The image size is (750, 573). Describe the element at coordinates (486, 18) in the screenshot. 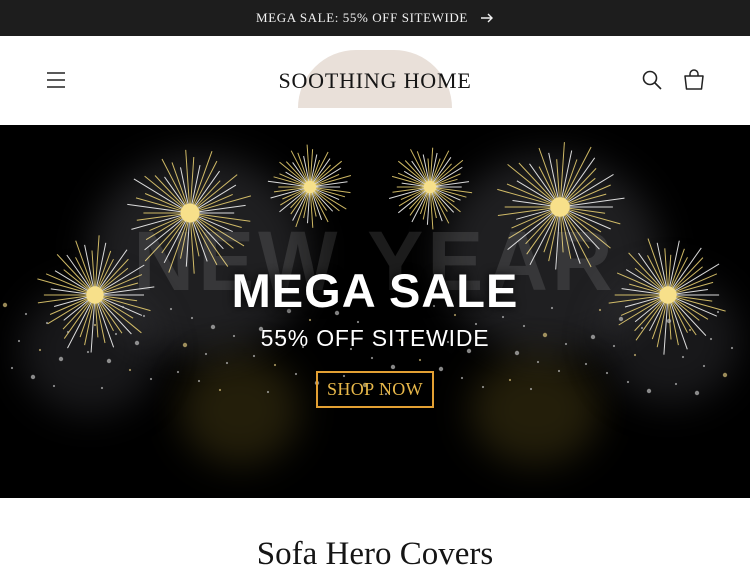

I see `arrow-right-icon` at that location.